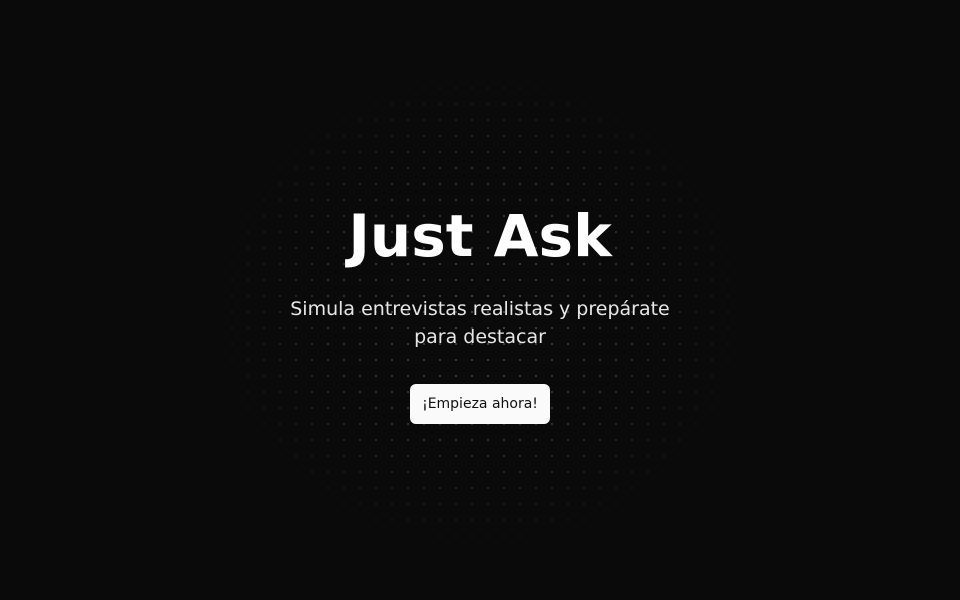 Image resolution: width=960 pixels, height=600 pixels. I want to click on start-now-button: ¡Empieza ahora!, so click(480, 404).